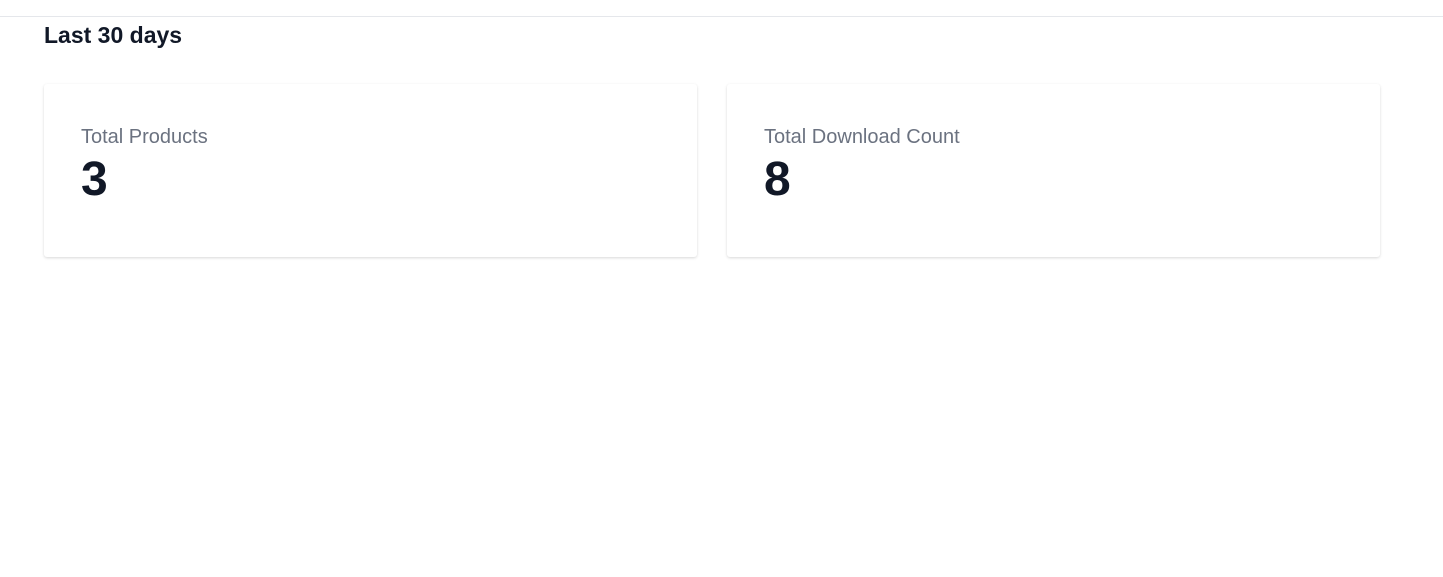 This screenshot has width=1443, height=577. Describe the element at coordinates (113, 35) in the screenshot. I see `page-title: Last 30 days` at that location.